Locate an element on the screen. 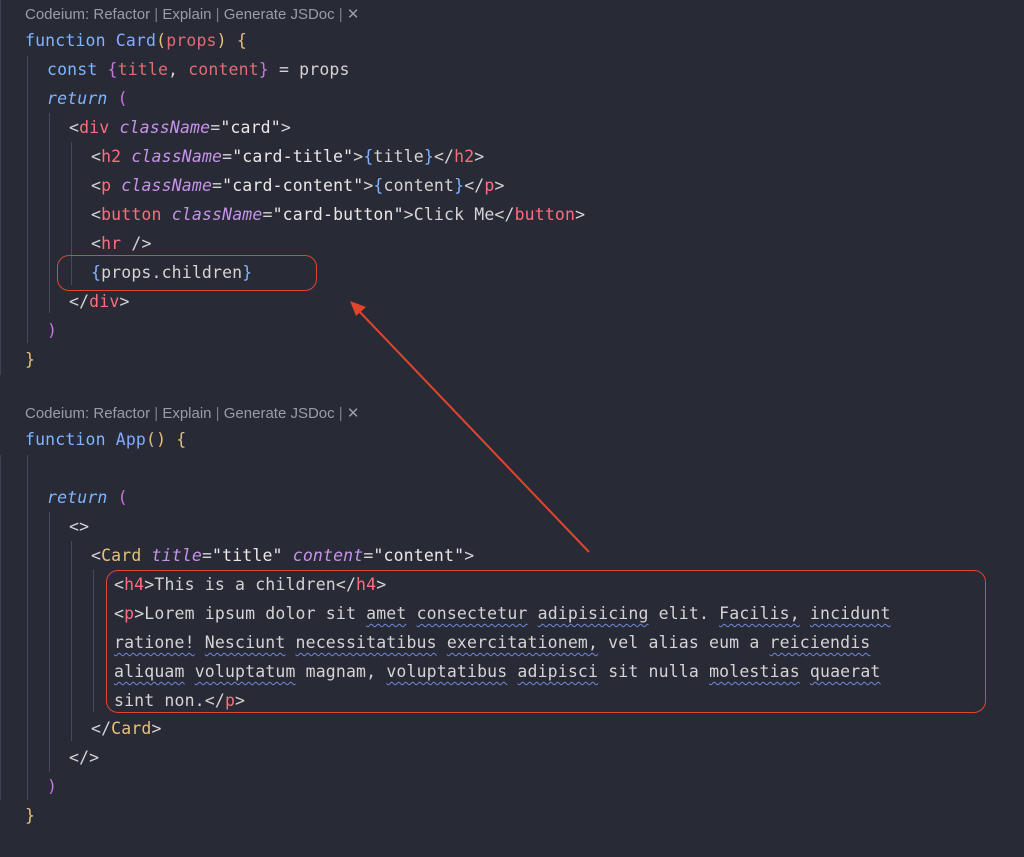 Image resolution: width=1024 pixels, height=857 pixels. destructure-content: content is located at coordinates (223, 69).